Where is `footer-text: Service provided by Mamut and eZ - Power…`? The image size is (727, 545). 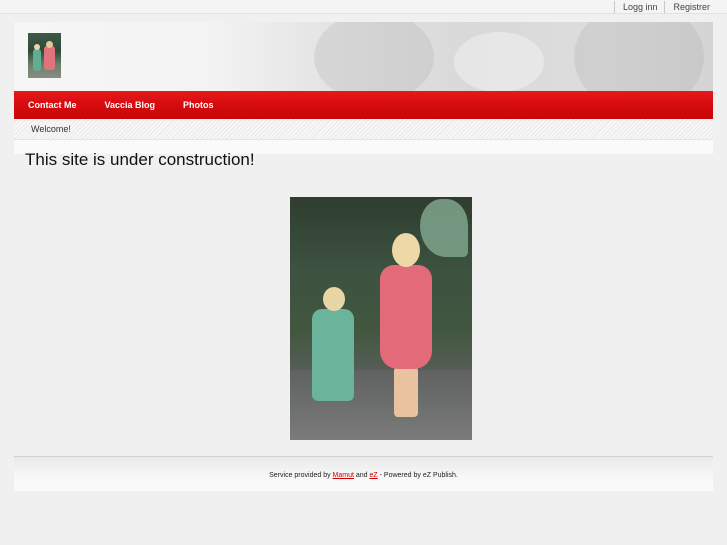 footer-text: Service provided by Mamut and eZ - Power… is located at coordinates (363, 468).